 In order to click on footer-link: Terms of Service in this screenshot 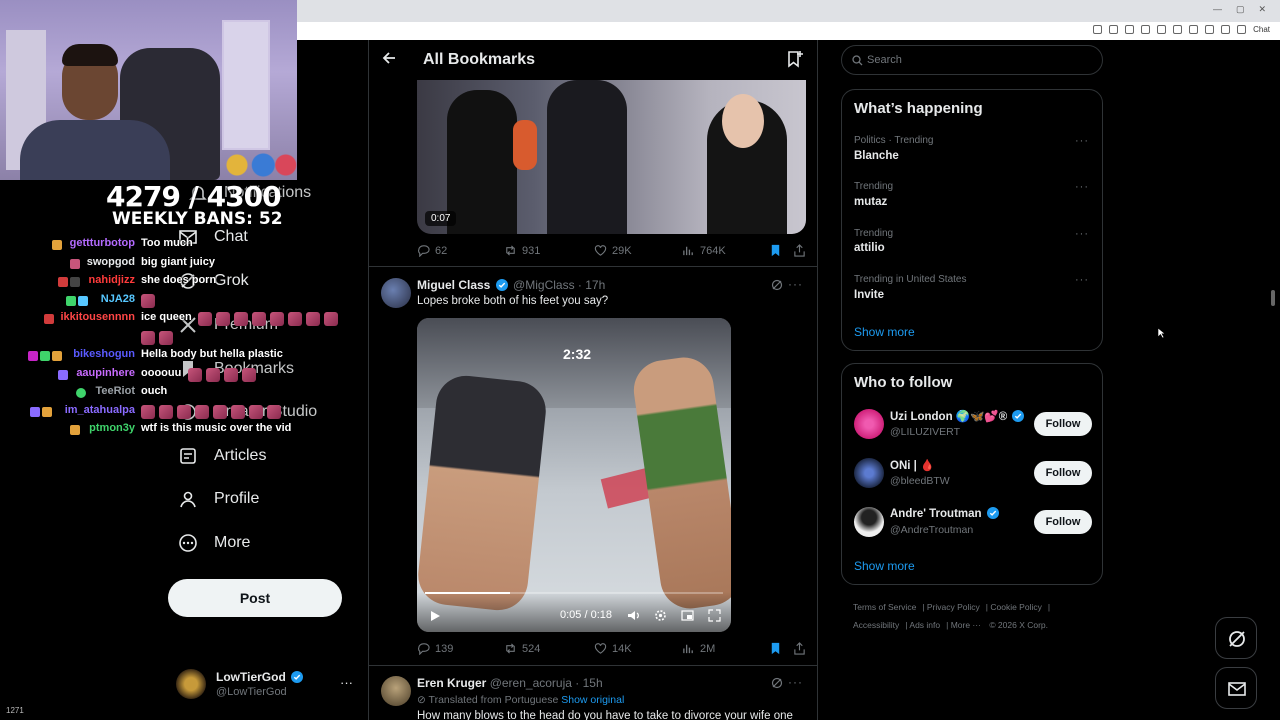, I will do `click(884, 607)`.